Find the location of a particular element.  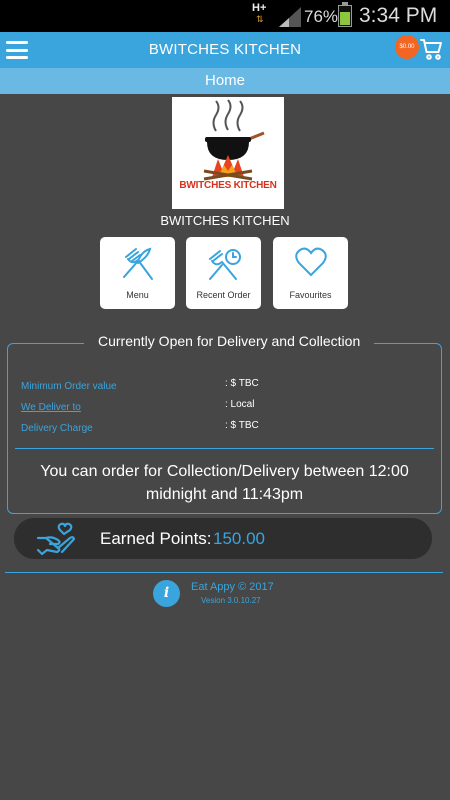

favourites-button: Favourites is located at coordinates (310, 273).